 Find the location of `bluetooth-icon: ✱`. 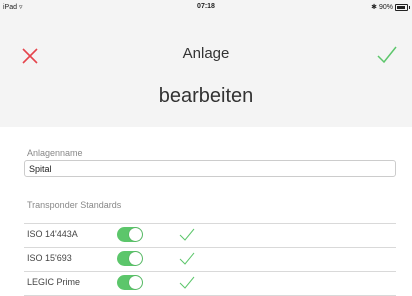

bluetooth-icon: ✱ is located at coordinates (374, 7).